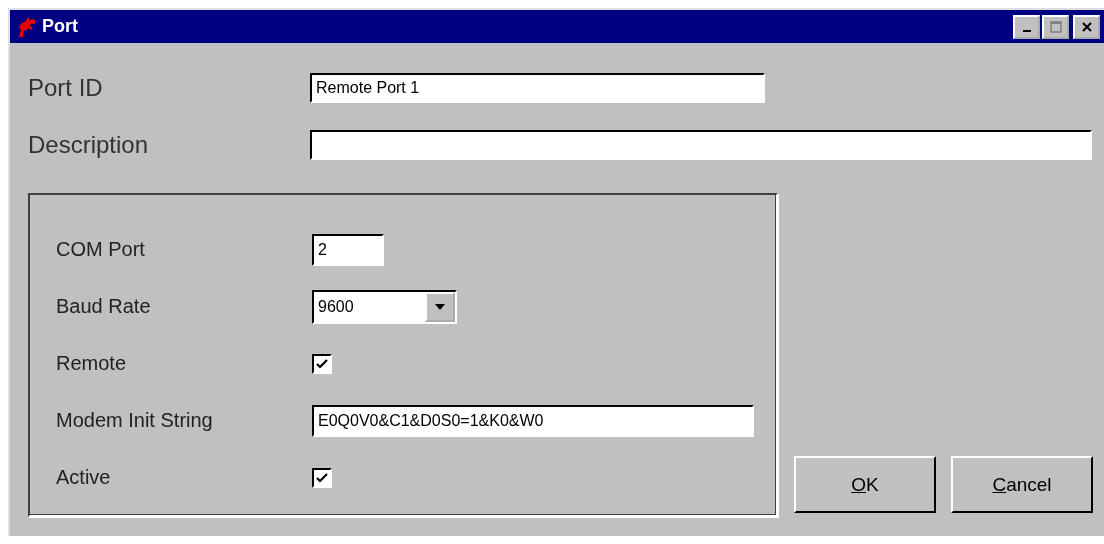 The image size is (1104, 544). What do you see at coordinates (865, 484) in the screenshot?
I see `dialog-button: OK` at bounding box center [865, 484].